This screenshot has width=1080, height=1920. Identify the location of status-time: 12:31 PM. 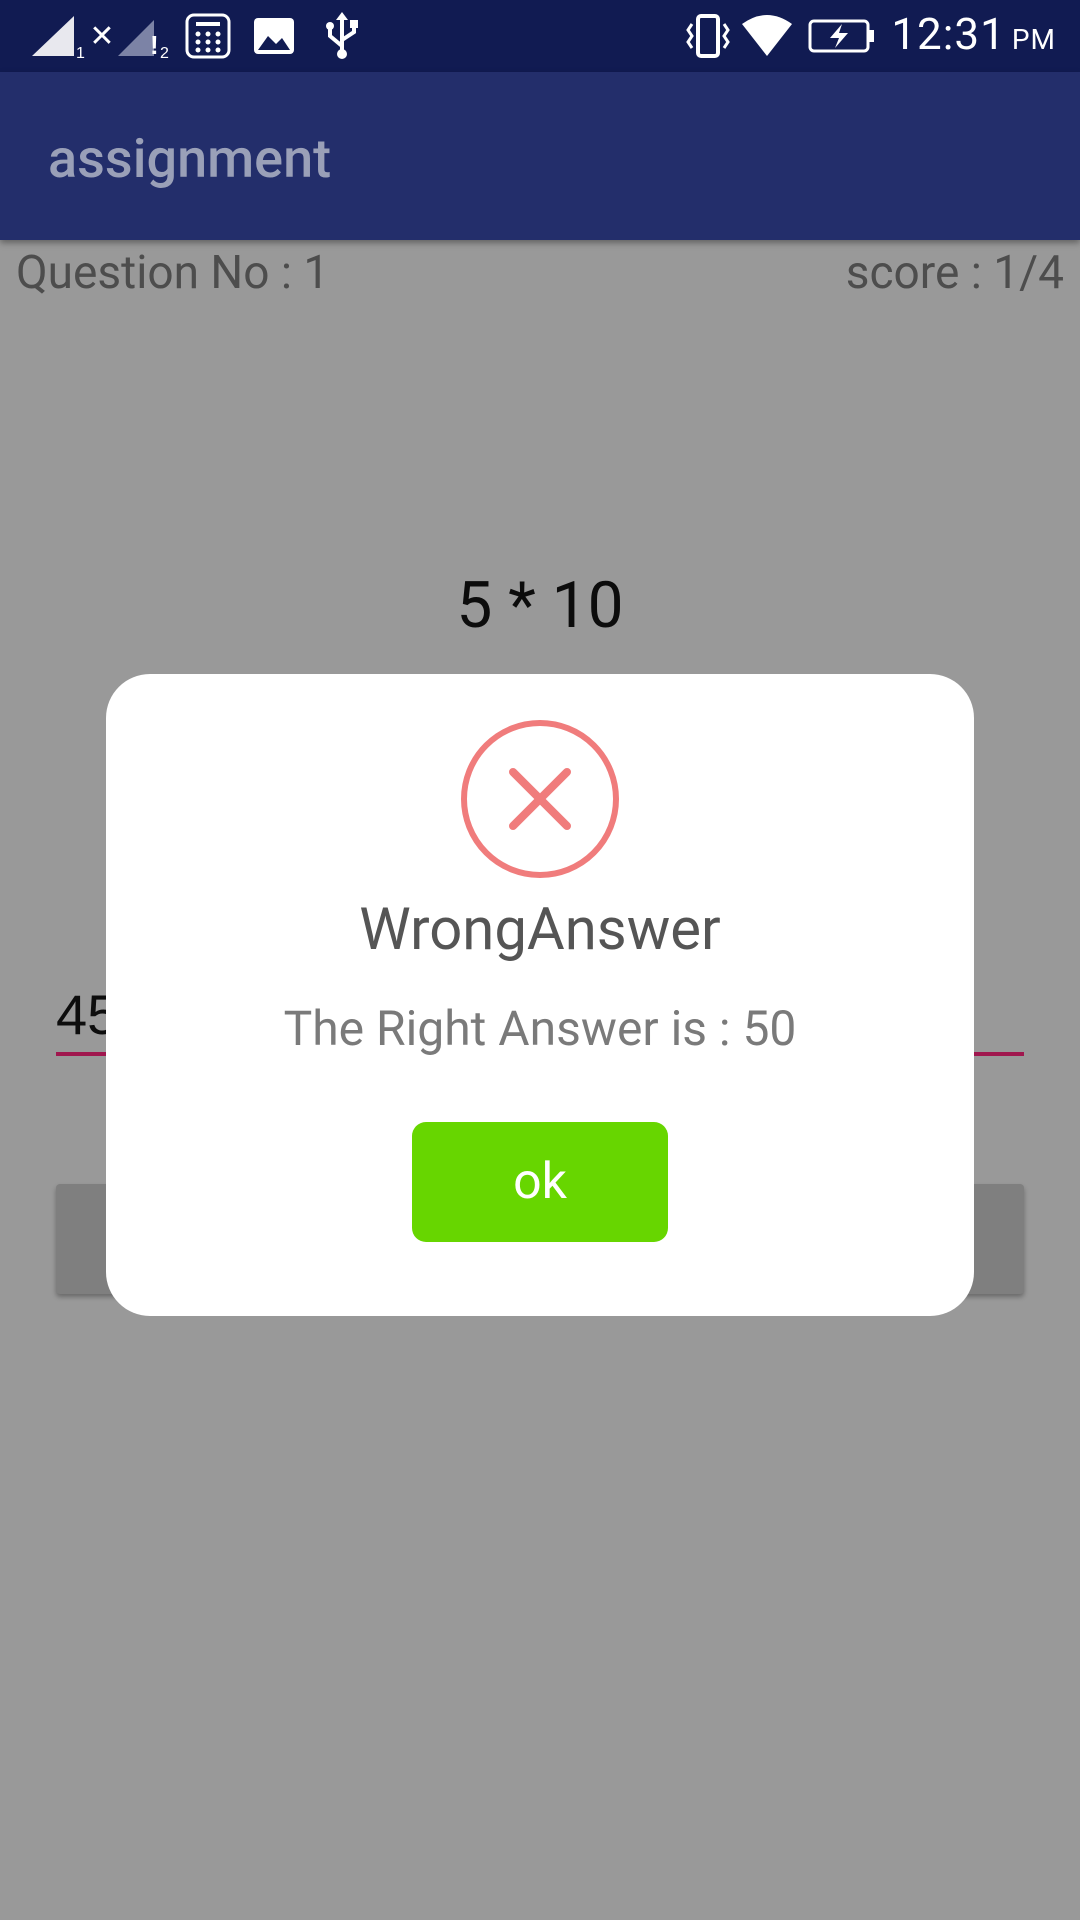
(973, 34).